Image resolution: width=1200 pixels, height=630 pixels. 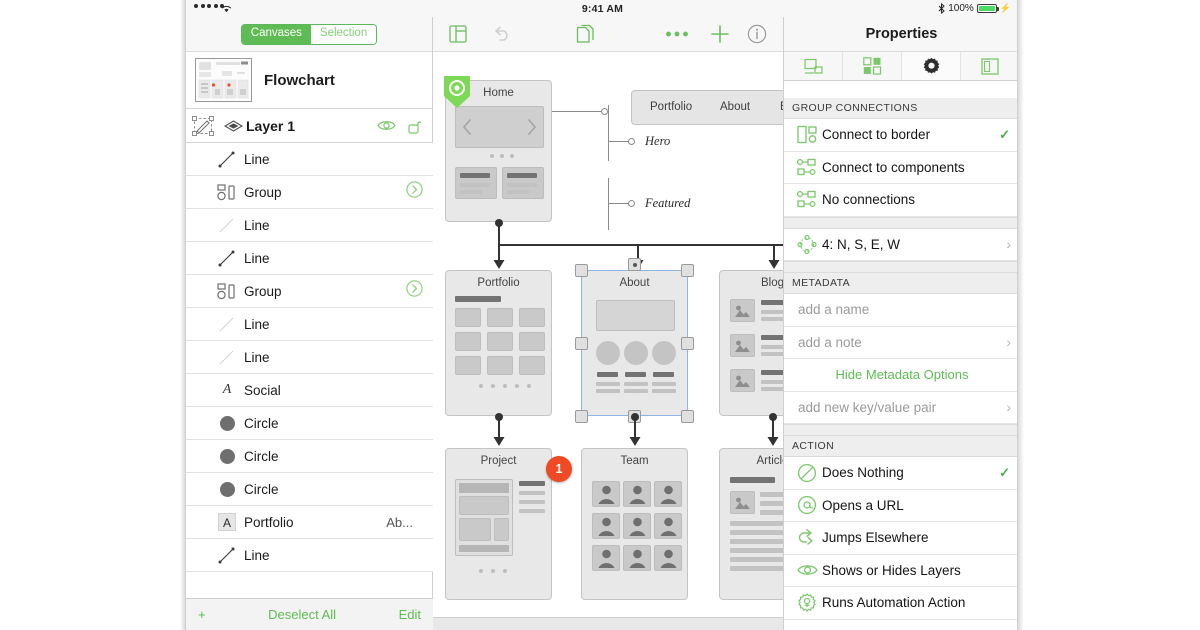 What do you see at coordinates (869, 200) in the screenshot?
I see `option-label: No connections` at bounding box center [869, 200].